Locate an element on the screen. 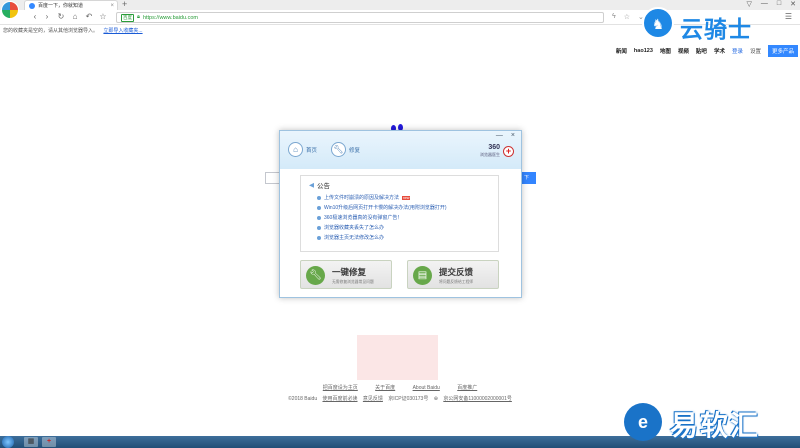  feedback-subtitle: 将问题反馈给工程师 is located at coordinates (456, 282).